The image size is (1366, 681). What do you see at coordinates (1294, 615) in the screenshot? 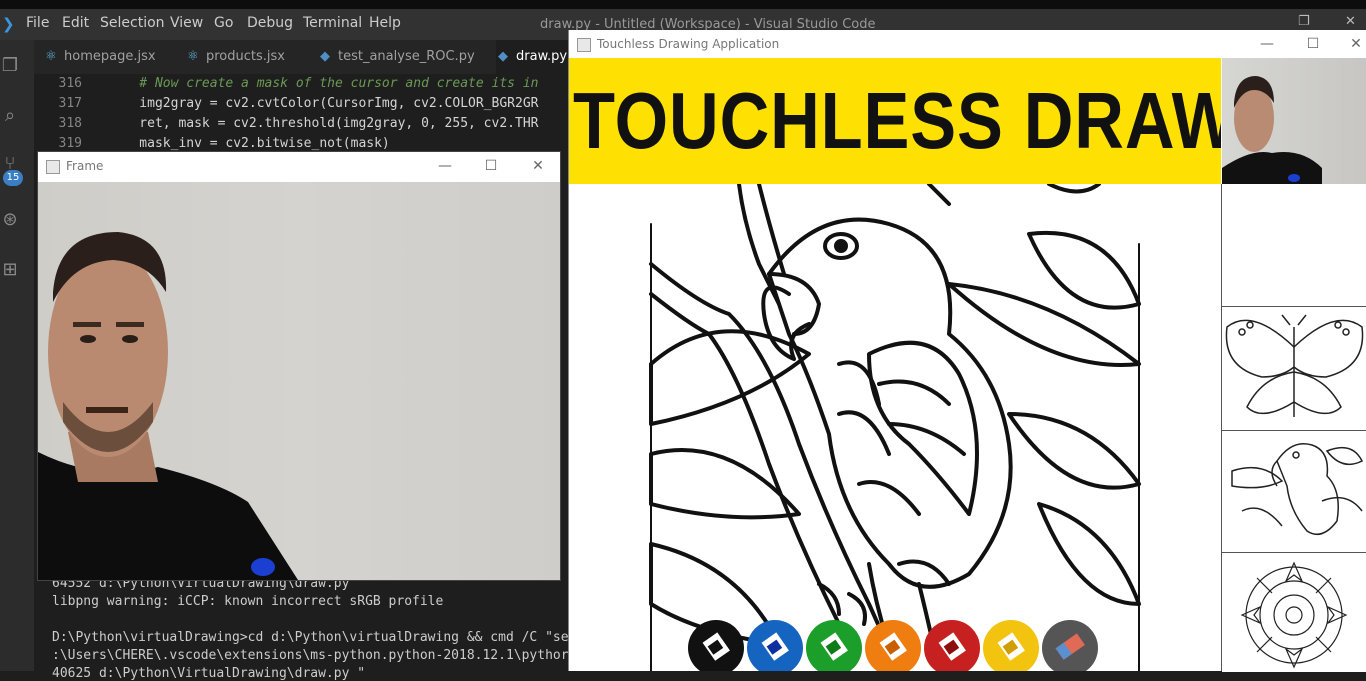
I see `mandala-icon` at bounding box center [1294, 615].